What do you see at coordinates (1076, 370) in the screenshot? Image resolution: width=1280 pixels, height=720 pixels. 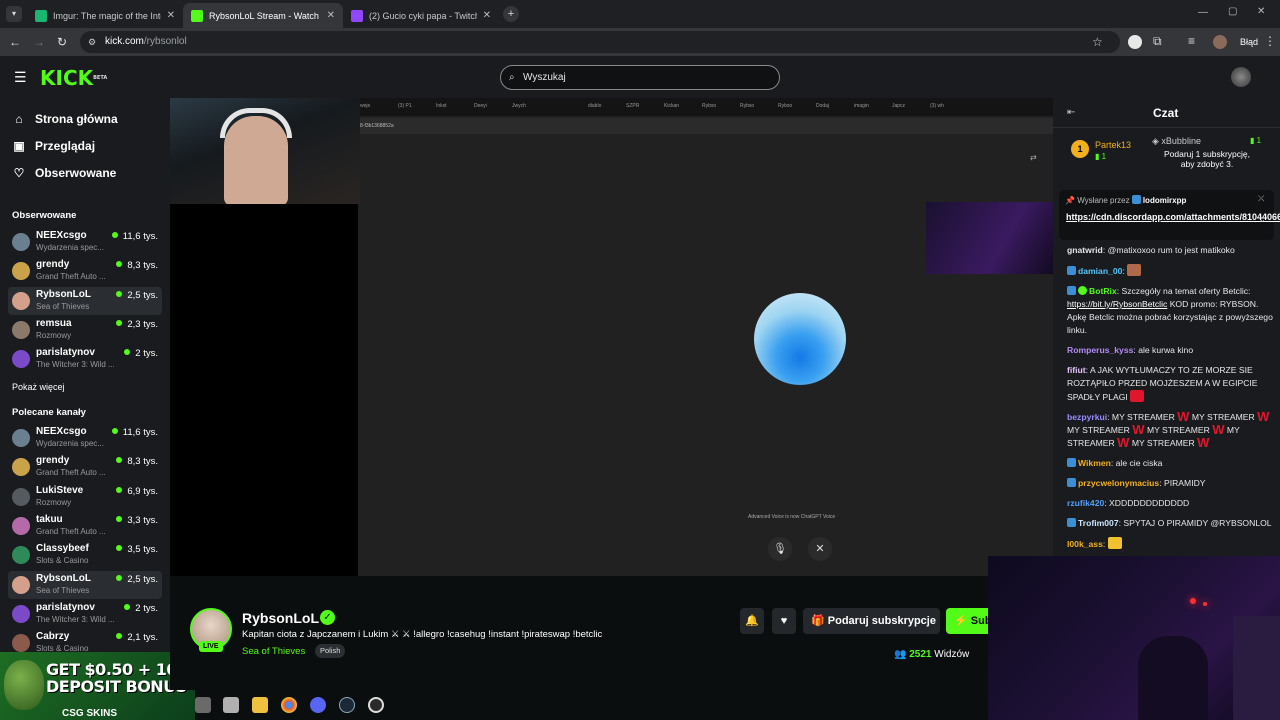 I see `chat-username: fifiut` at bounding box center [1076, 370].